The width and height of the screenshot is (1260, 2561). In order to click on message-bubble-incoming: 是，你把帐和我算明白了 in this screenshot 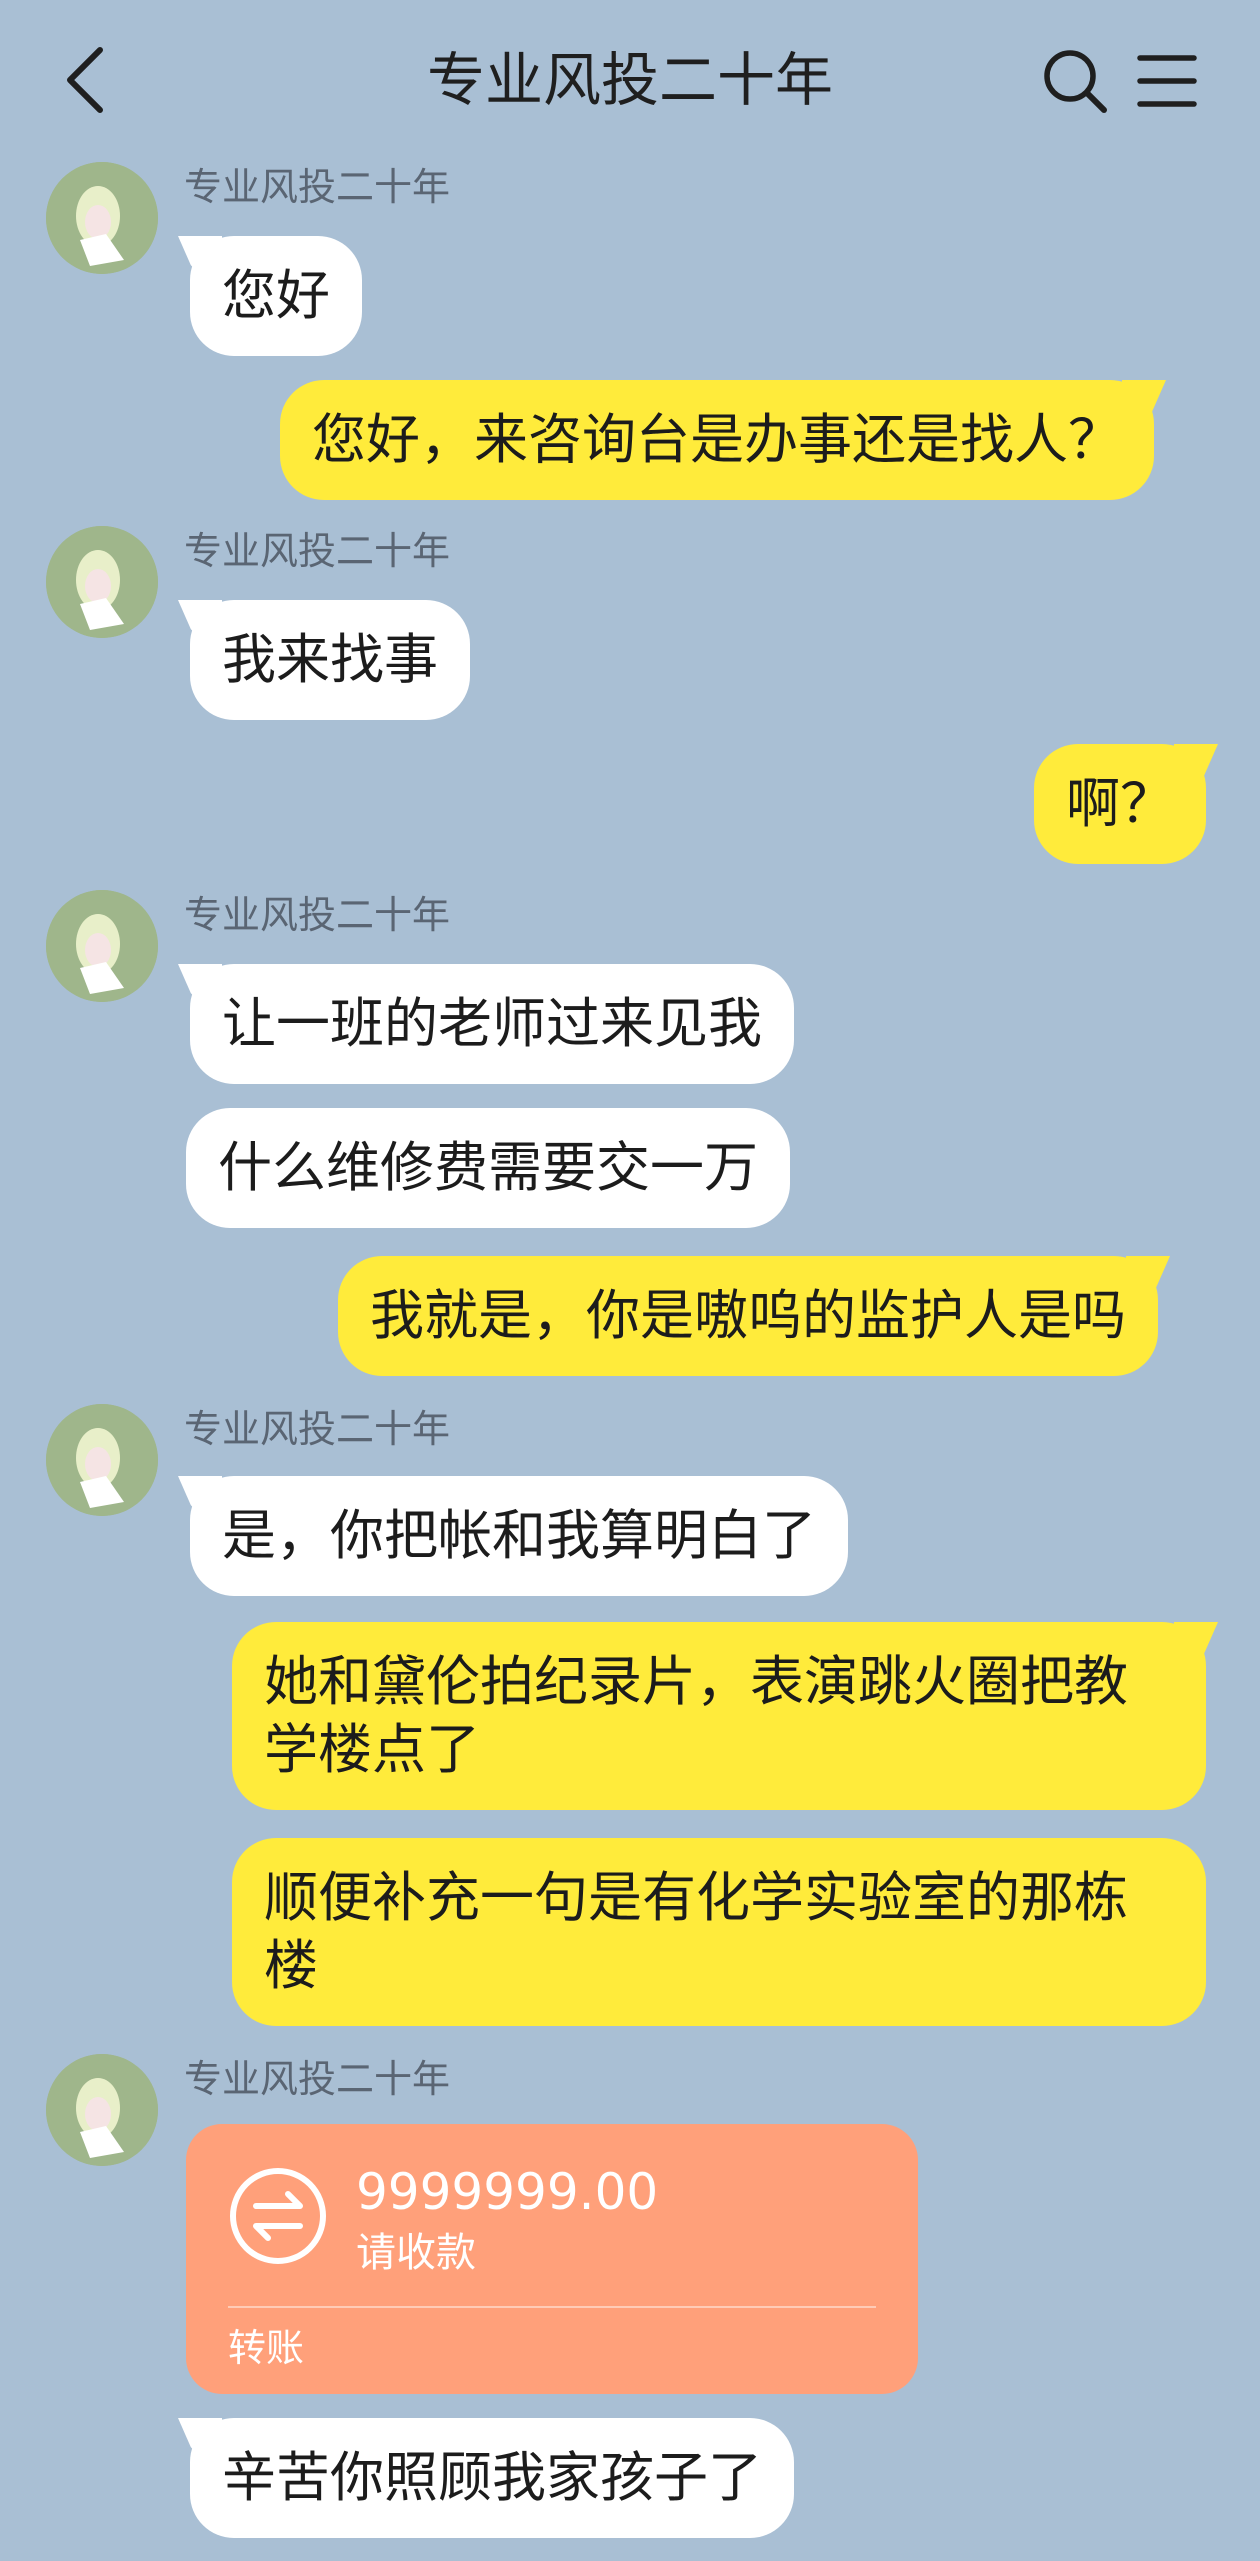, I will do `click(519, 1536)`.